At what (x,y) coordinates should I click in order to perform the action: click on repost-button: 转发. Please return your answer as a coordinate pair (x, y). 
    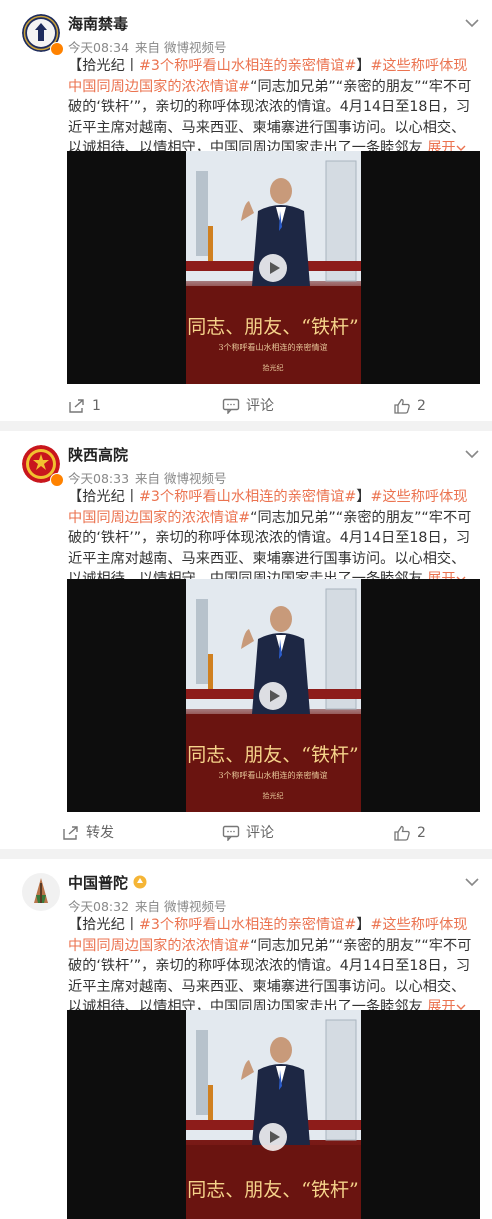
    Looking at the image, I should click on (88, 833).